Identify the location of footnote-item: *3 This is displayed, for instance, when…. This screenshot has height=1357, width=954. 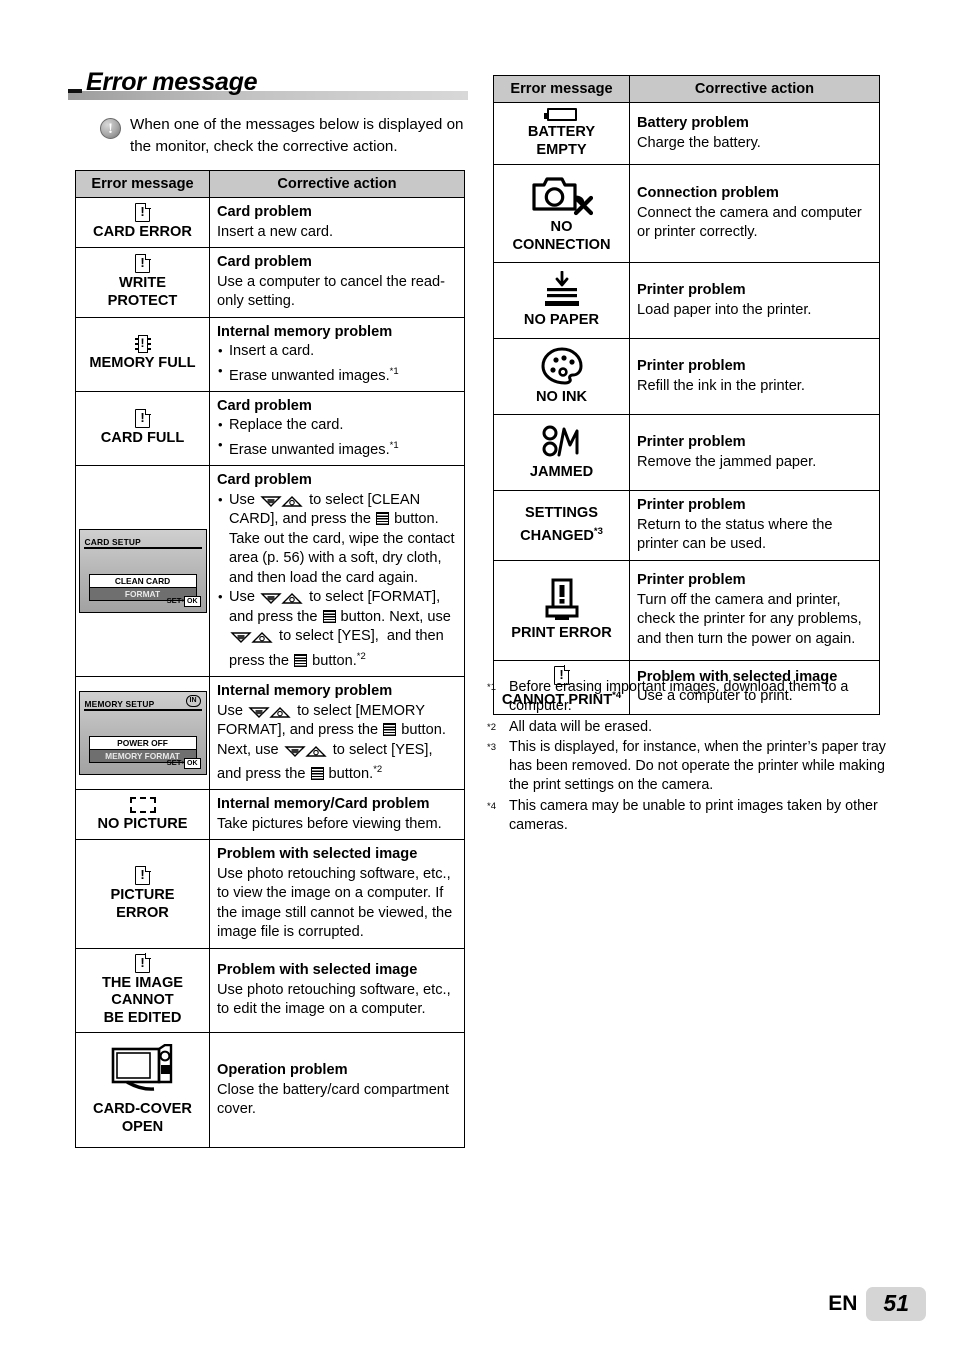
(687, 767).